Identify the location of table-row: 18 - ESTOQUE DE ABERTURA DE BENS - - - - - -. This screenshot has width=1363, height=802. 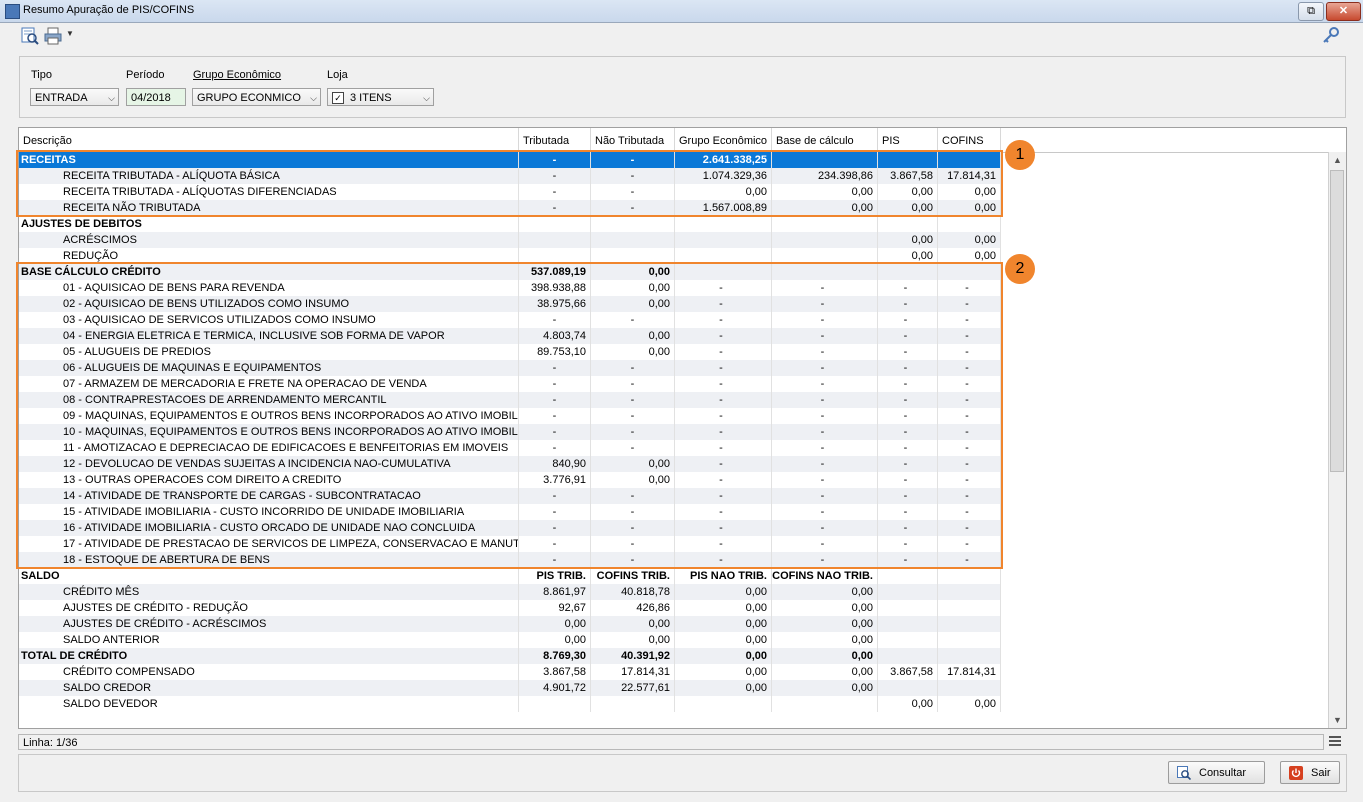
(510, 560).